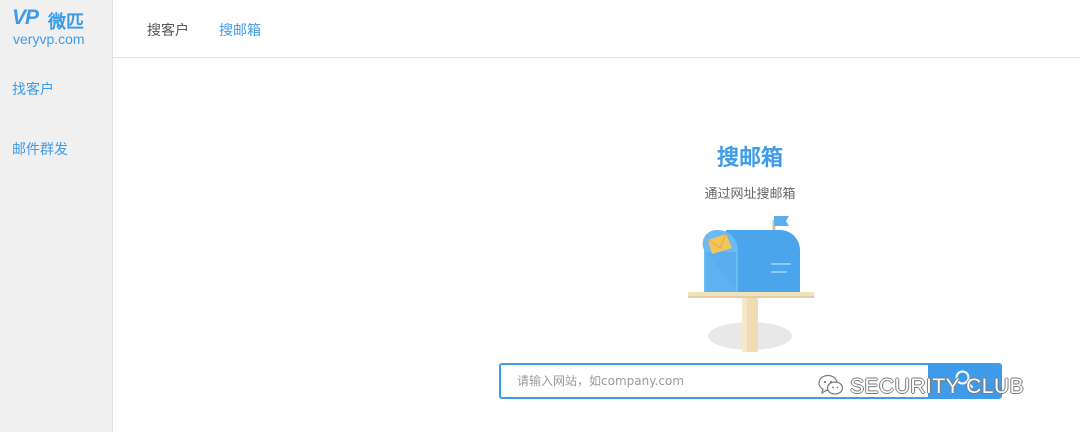 The image size is (1080, 432). Describe the element at coordinates (49, 39) in the screenshot. I see `logo-domain: veryvp.com` at that location.